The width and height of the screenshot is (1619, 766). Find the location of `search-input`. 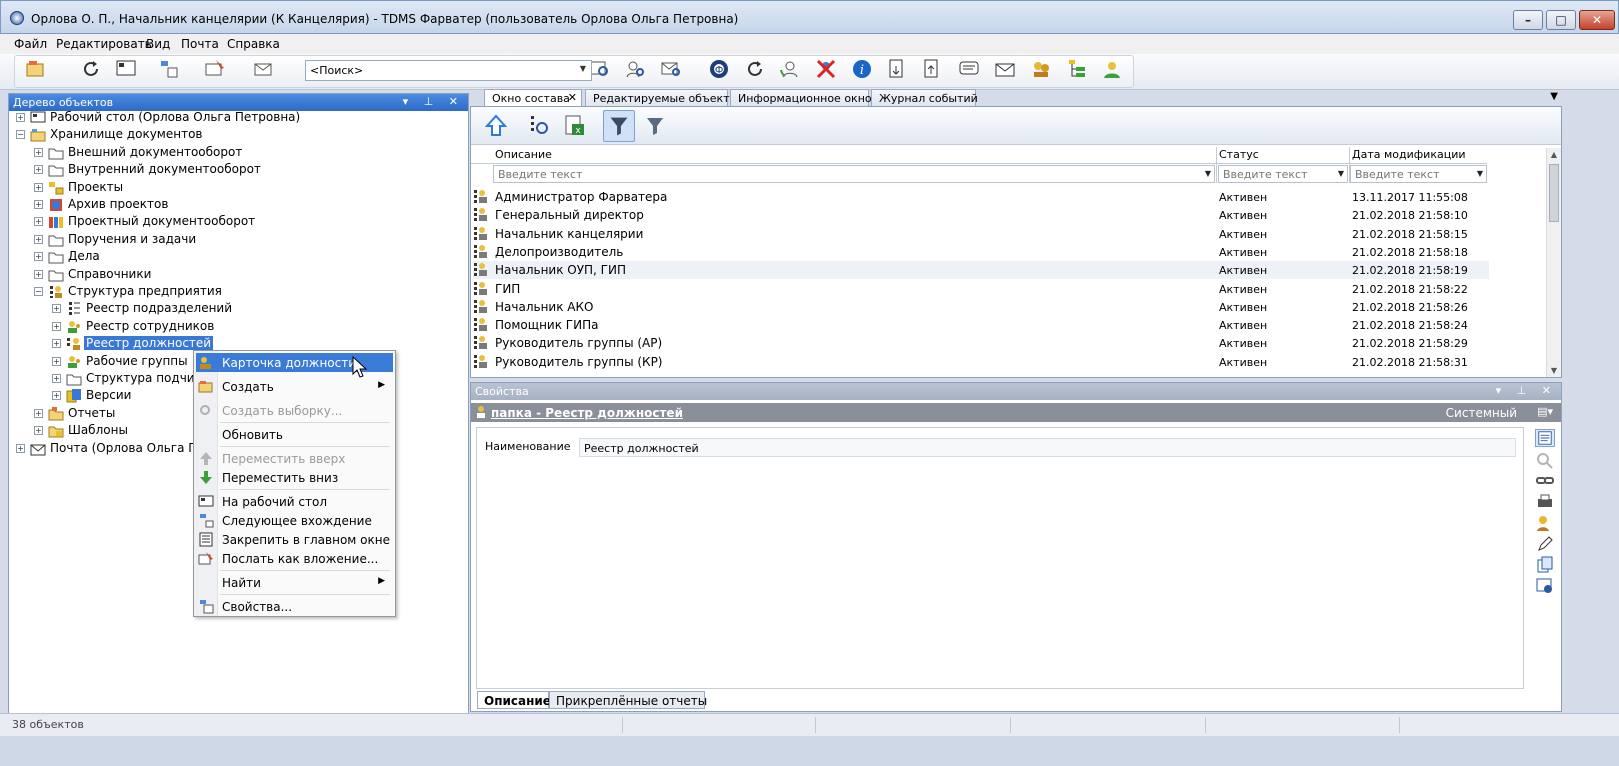

search-input is located at coordinates (440, 70).